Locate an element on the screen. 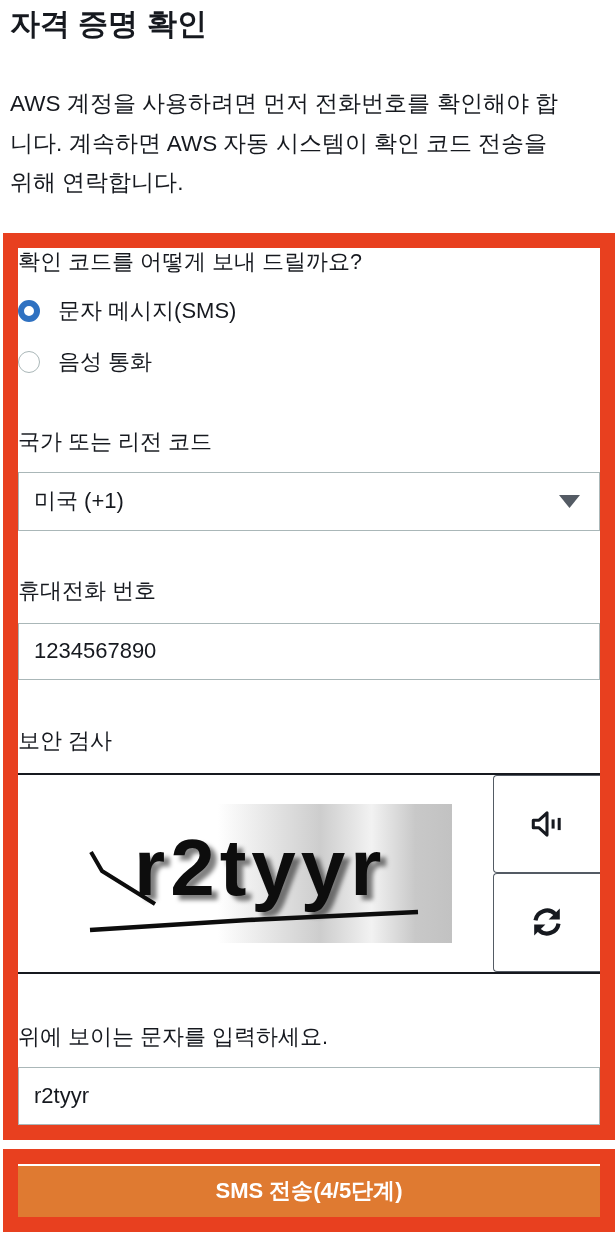  radio-label: 문자 메시지(SMS) is located at coordinates (147, 311).